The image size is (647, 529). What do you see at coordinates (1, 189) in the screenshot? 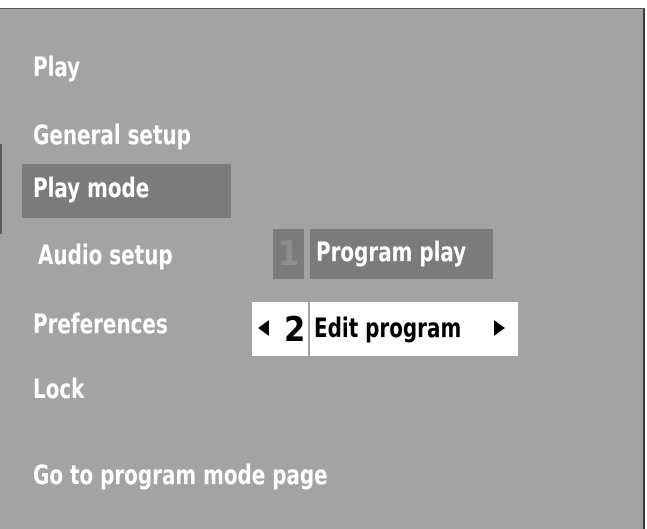
I see `screen-edge` at bounding box center [1, 189].